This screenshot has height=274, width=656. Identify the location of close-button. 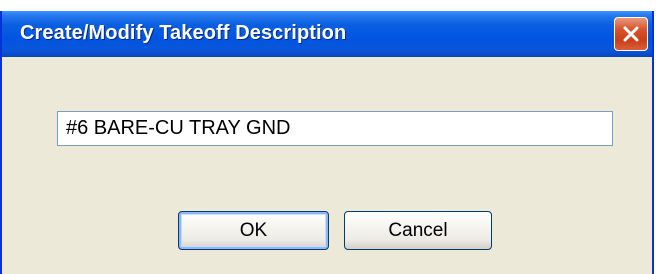
(631, 34).